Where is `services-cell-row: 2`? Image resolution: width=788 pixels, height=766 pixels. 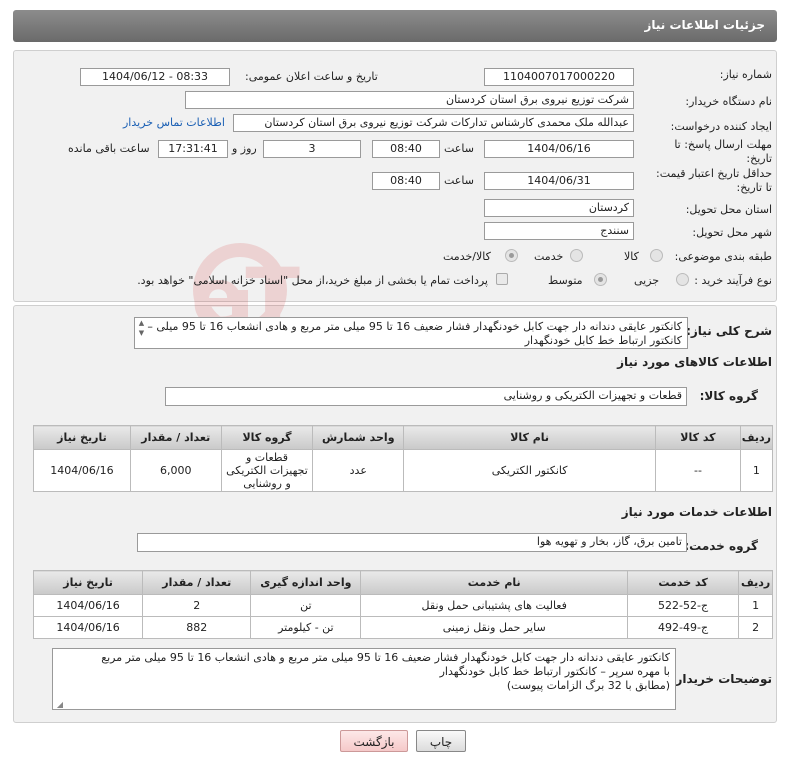
services-cell-row: 2 is located at coordinates (755, 627).